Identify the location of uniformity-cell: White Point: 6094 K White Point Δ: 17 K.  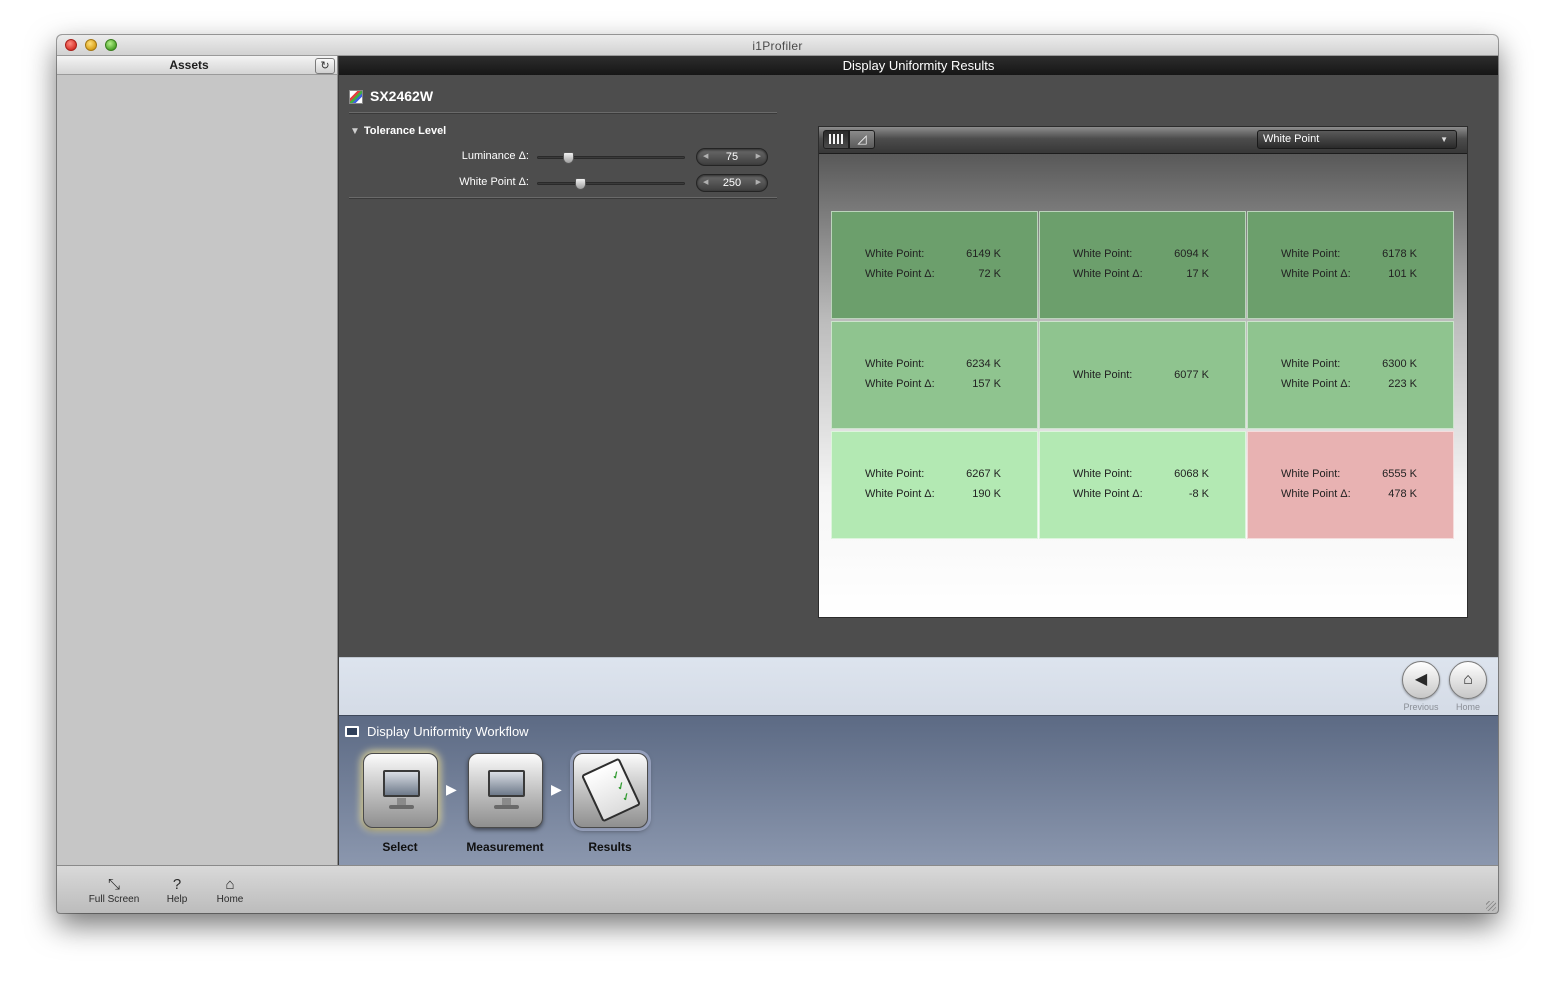
(1142, 265).